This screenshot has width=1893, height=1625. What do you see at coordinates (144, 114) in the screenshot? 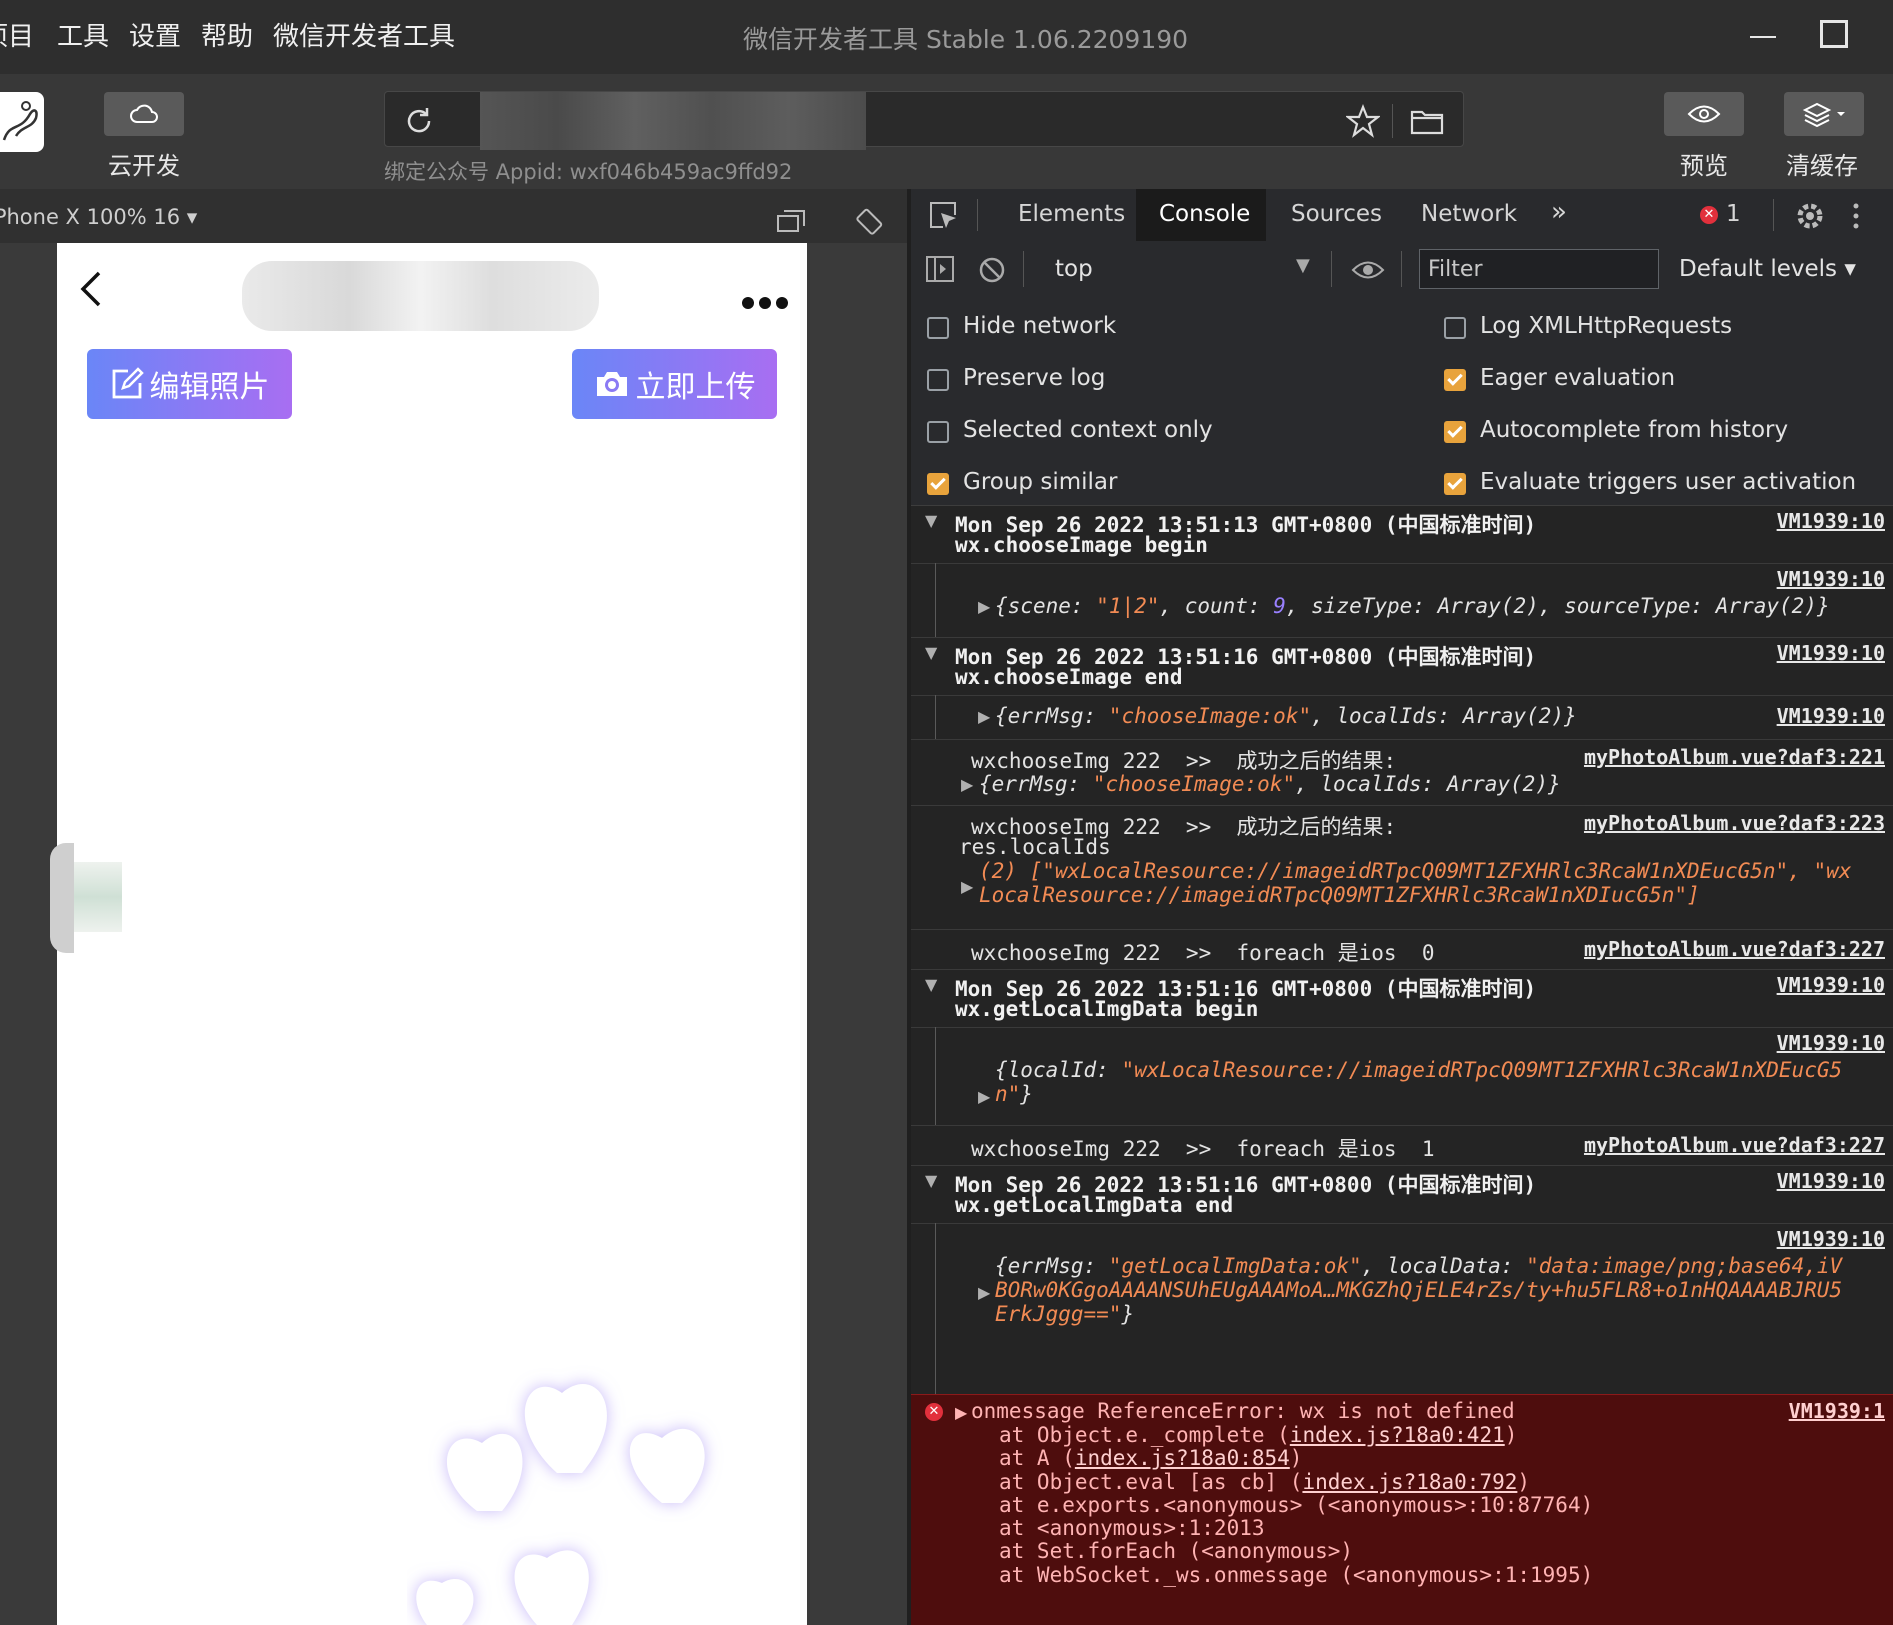
I see `cloud-dev-button` at bounding box center [144, 114].